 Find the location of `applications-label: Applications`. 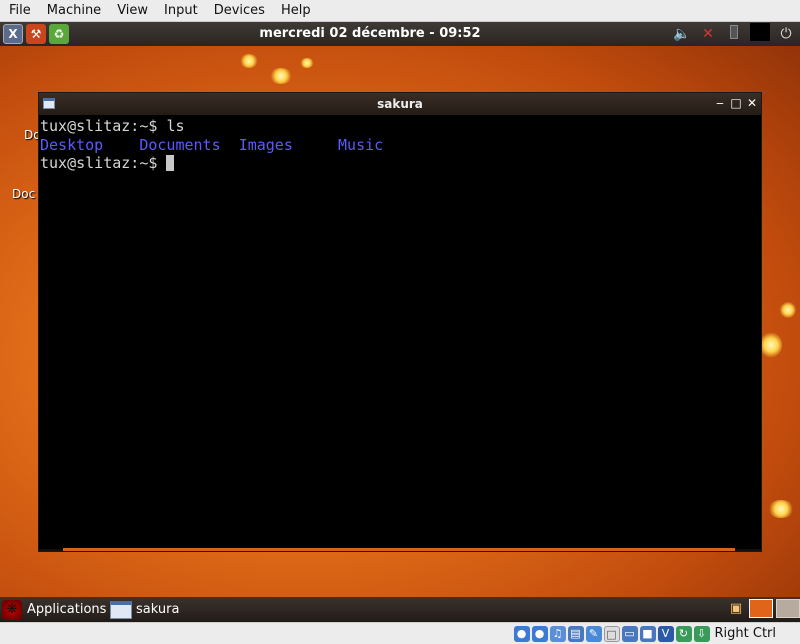

applications-label: Applications is located at coordinates (67, 609).